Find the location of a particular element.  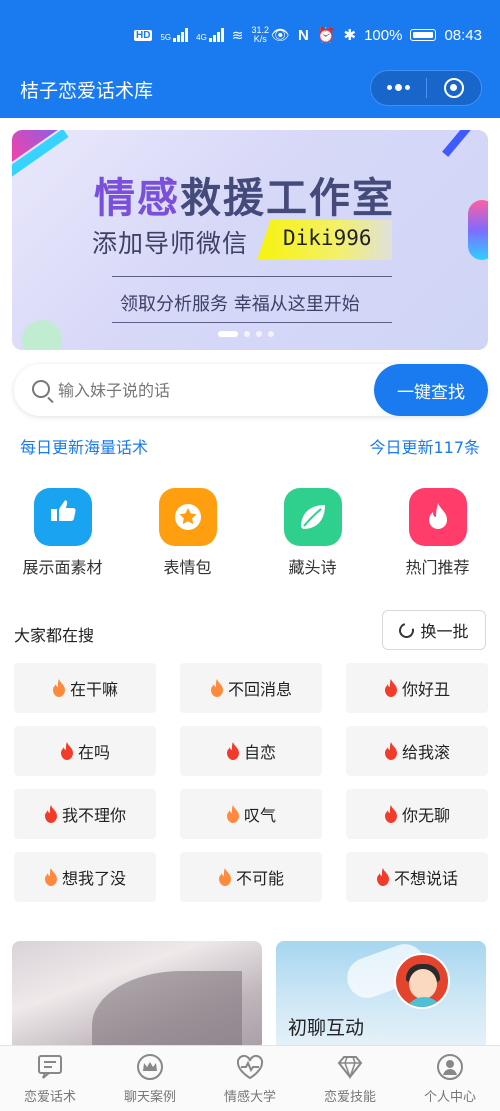

hot-tag-label: 不回消息 is located at coordinates (259, 689).